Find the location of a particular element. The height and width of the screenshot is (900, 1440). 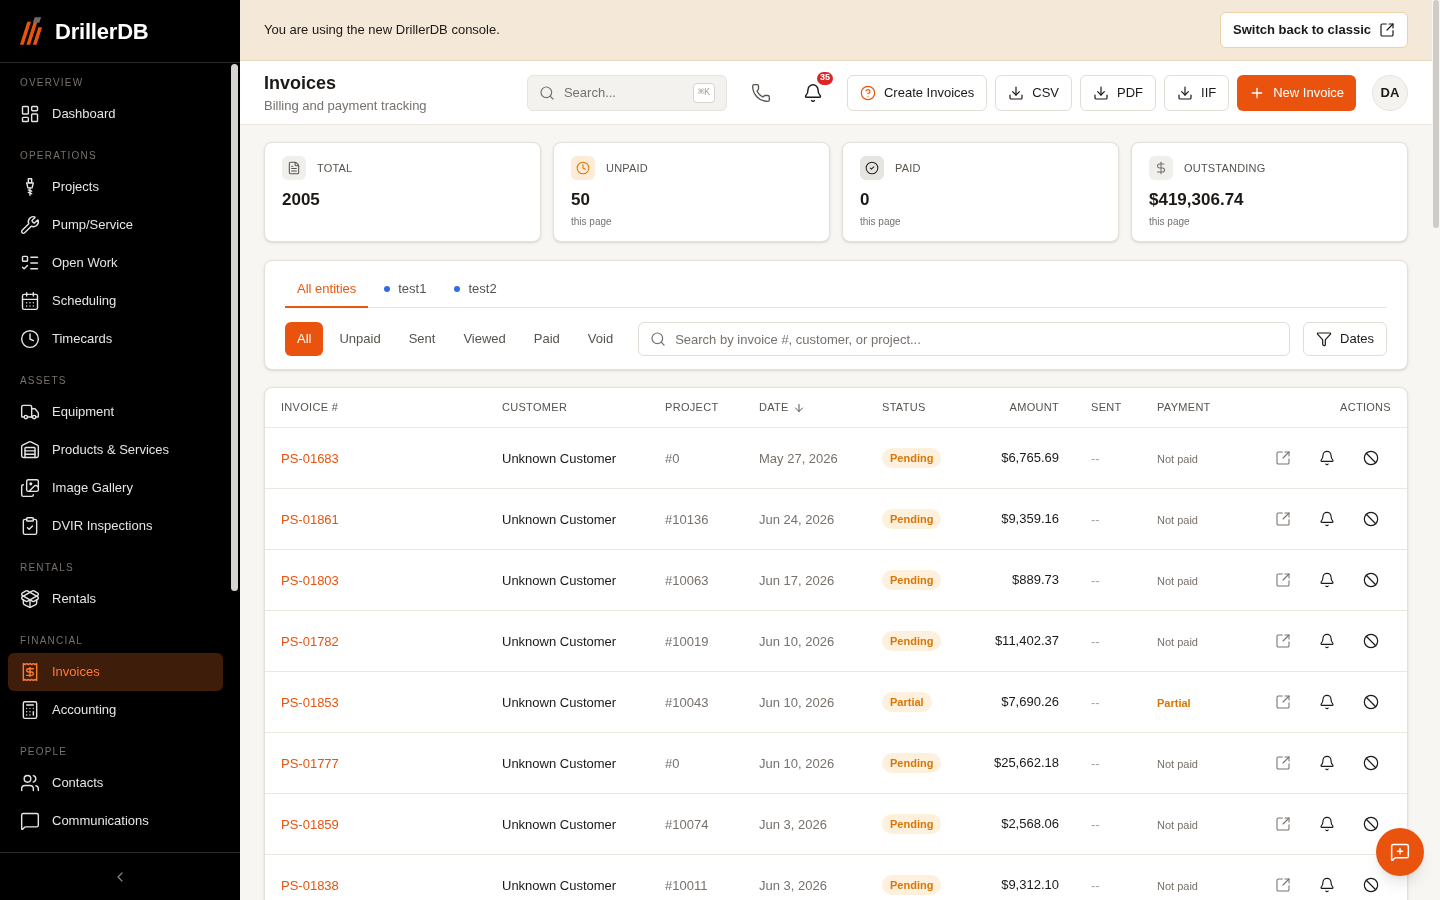

invoice-amount: $7,690.26 is located at coordinates (1030, 702).